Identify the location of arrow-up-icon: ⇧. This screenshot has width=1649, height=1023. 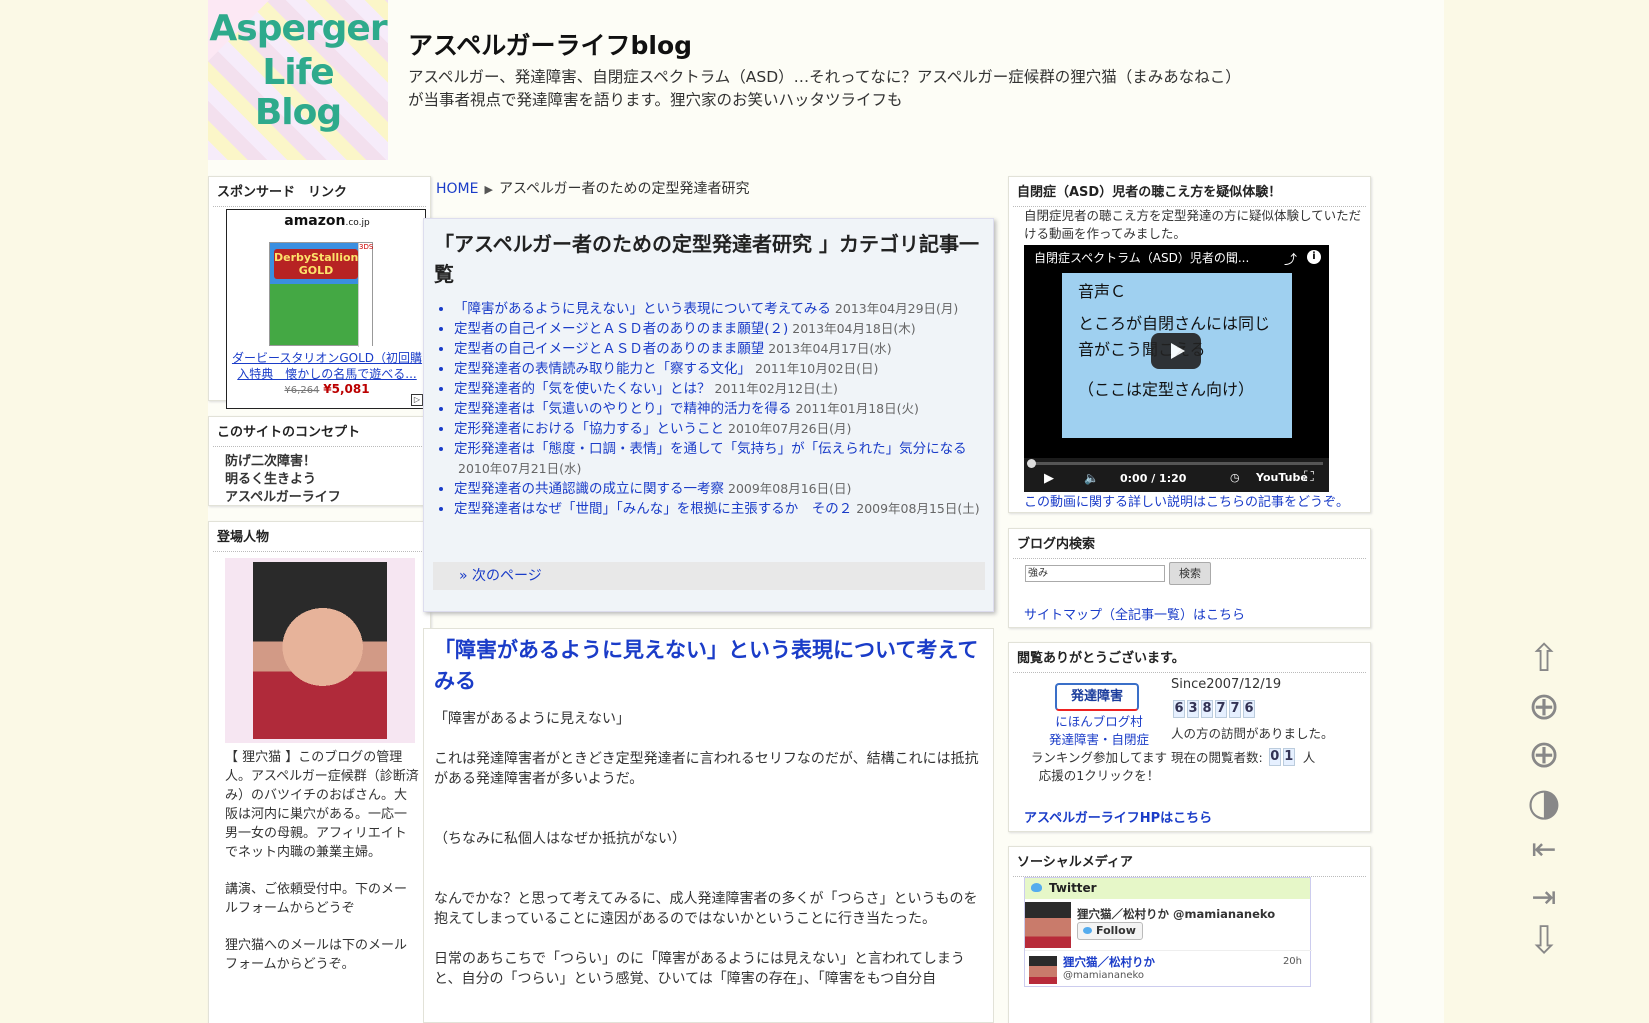
(1544, 658).